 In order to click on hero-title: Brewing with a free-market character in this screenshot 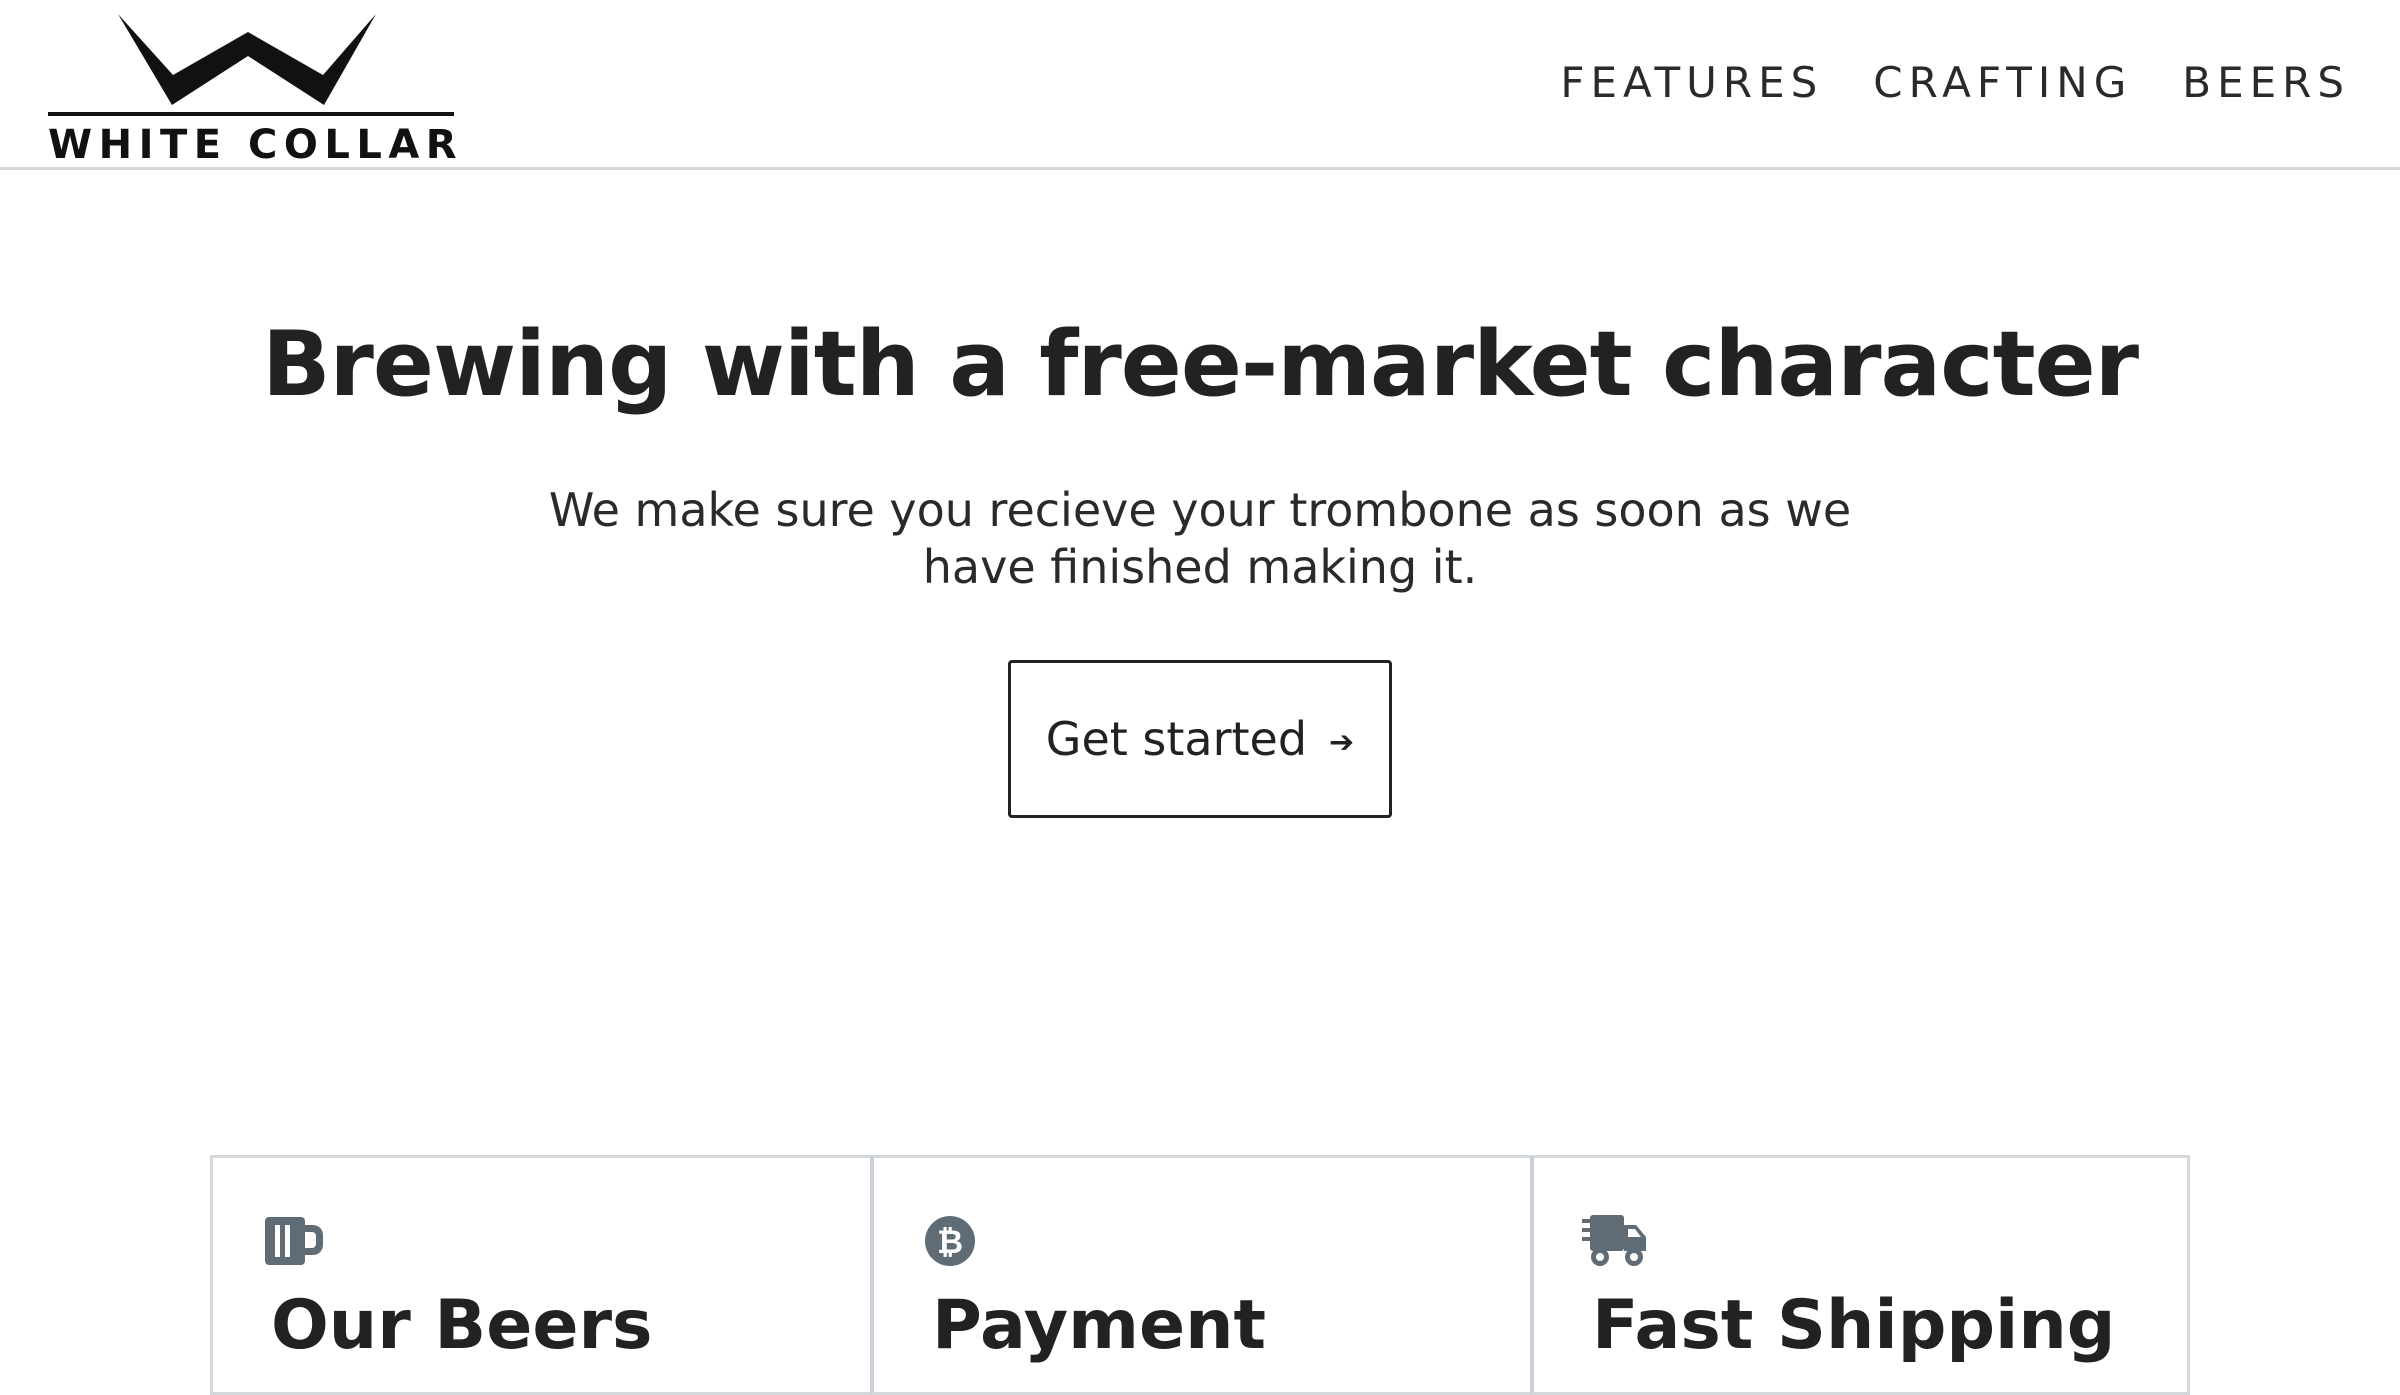, I will do `click(1200, 364)`.